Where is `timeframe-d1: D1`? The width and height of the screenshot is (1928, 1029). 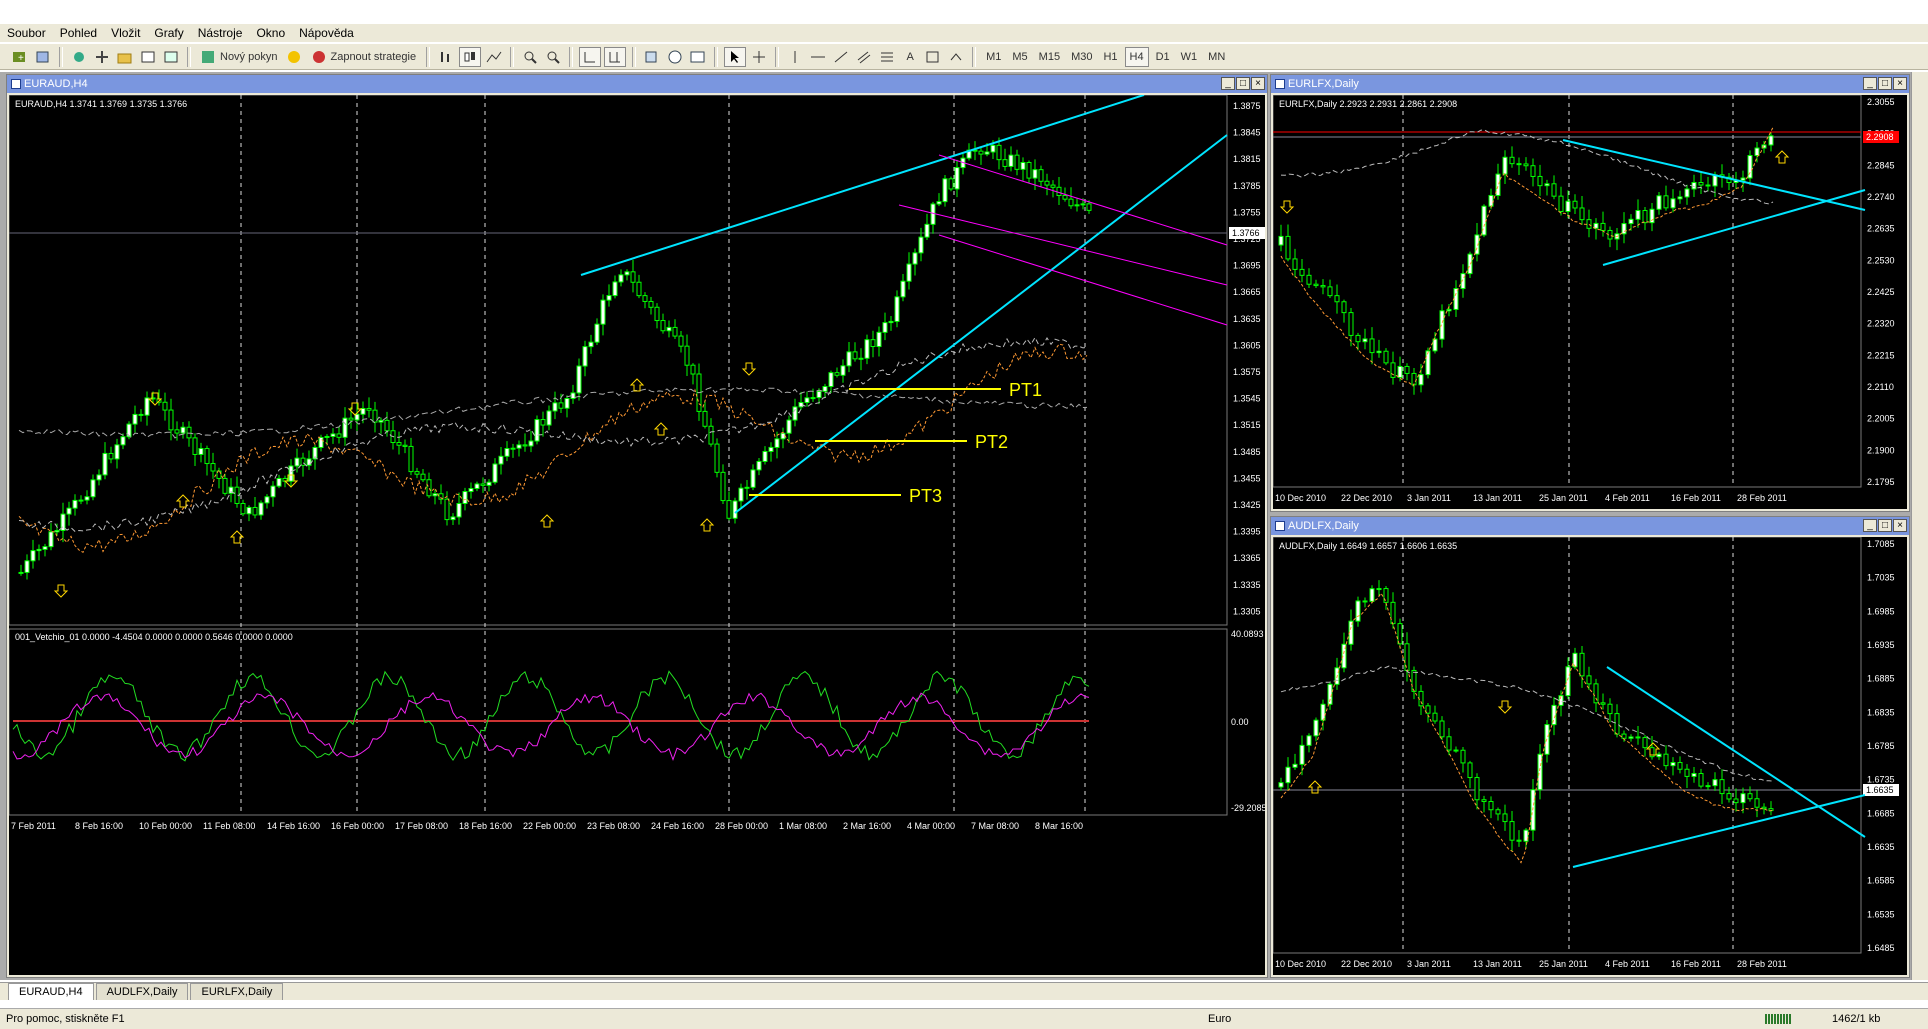
timeframe-d1: D1 is located at coordinates (1163, 57).